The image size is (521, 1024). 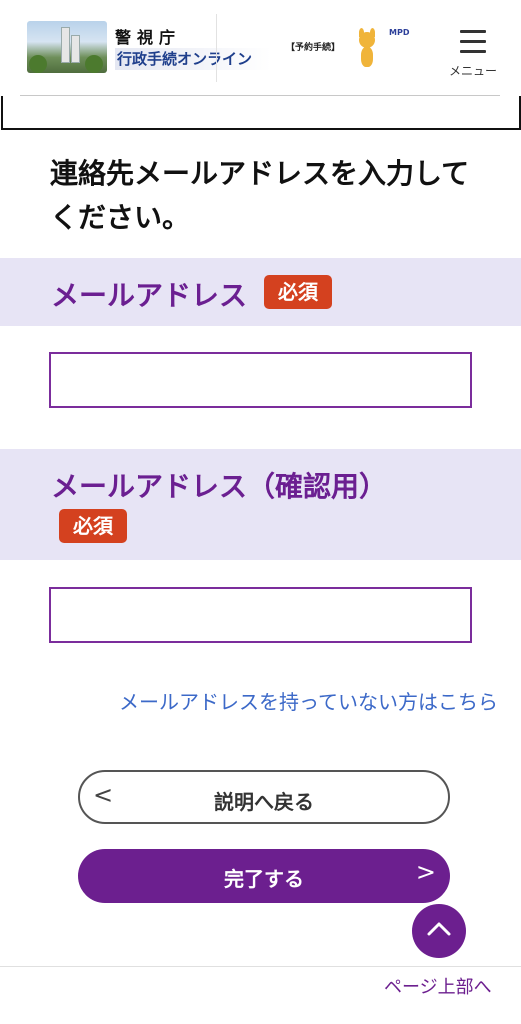 What do you see at coordinates (193, 59) in the screenshot?
I see `site-name: 行政手続オンライン` at bounding box center [193, 59].